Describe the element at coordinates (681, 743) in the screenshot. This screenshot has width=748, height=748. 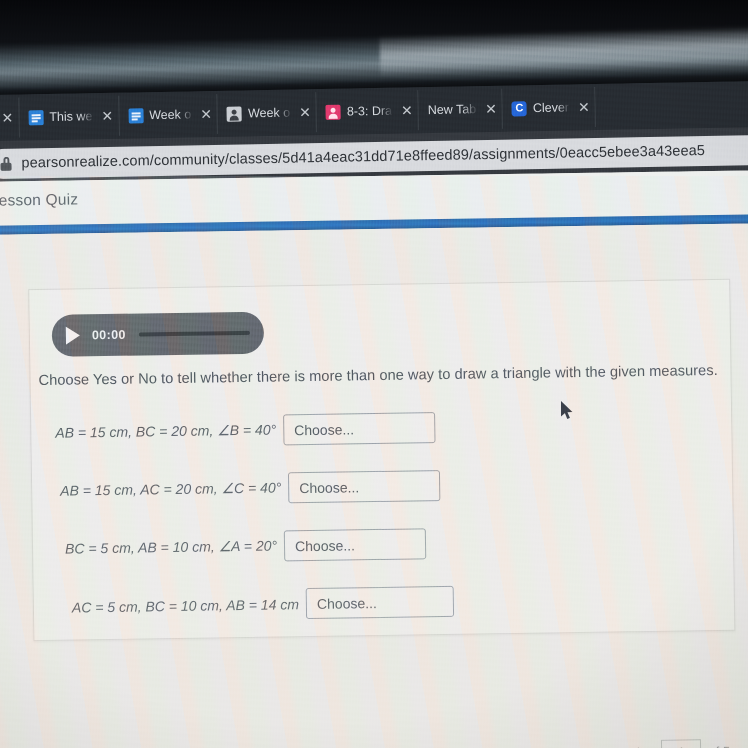
I see `question-number-input: 1` at that location.